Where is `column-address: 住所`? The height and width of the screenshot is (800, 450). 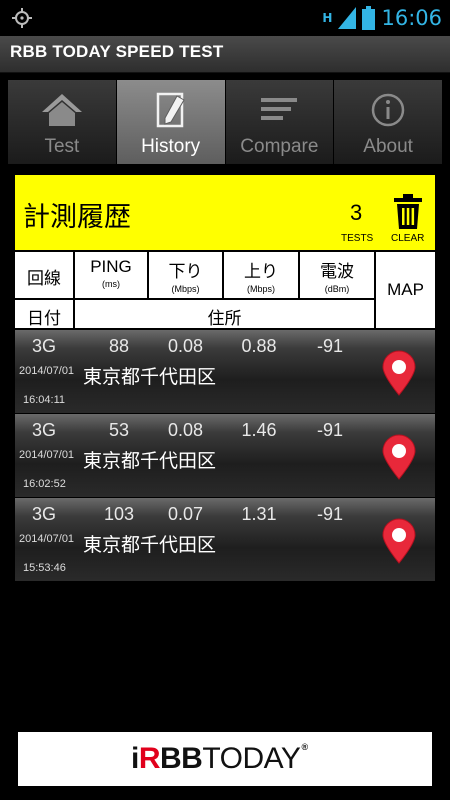
column-address: 住所 is located at coordinates (224, 314).